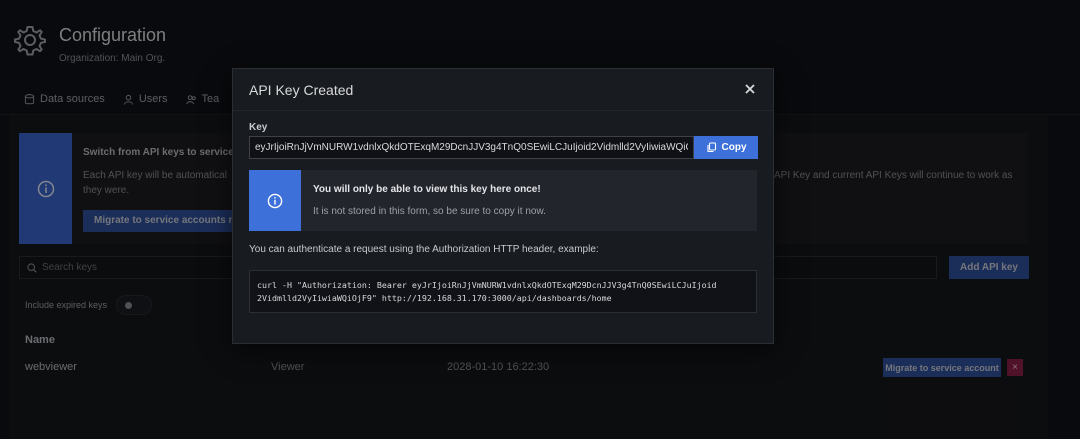 The image size is (1080, 439). Describe the element at coordinates (301, 90) in the screenshot. I see `modal-title: API Key Created` at that location.